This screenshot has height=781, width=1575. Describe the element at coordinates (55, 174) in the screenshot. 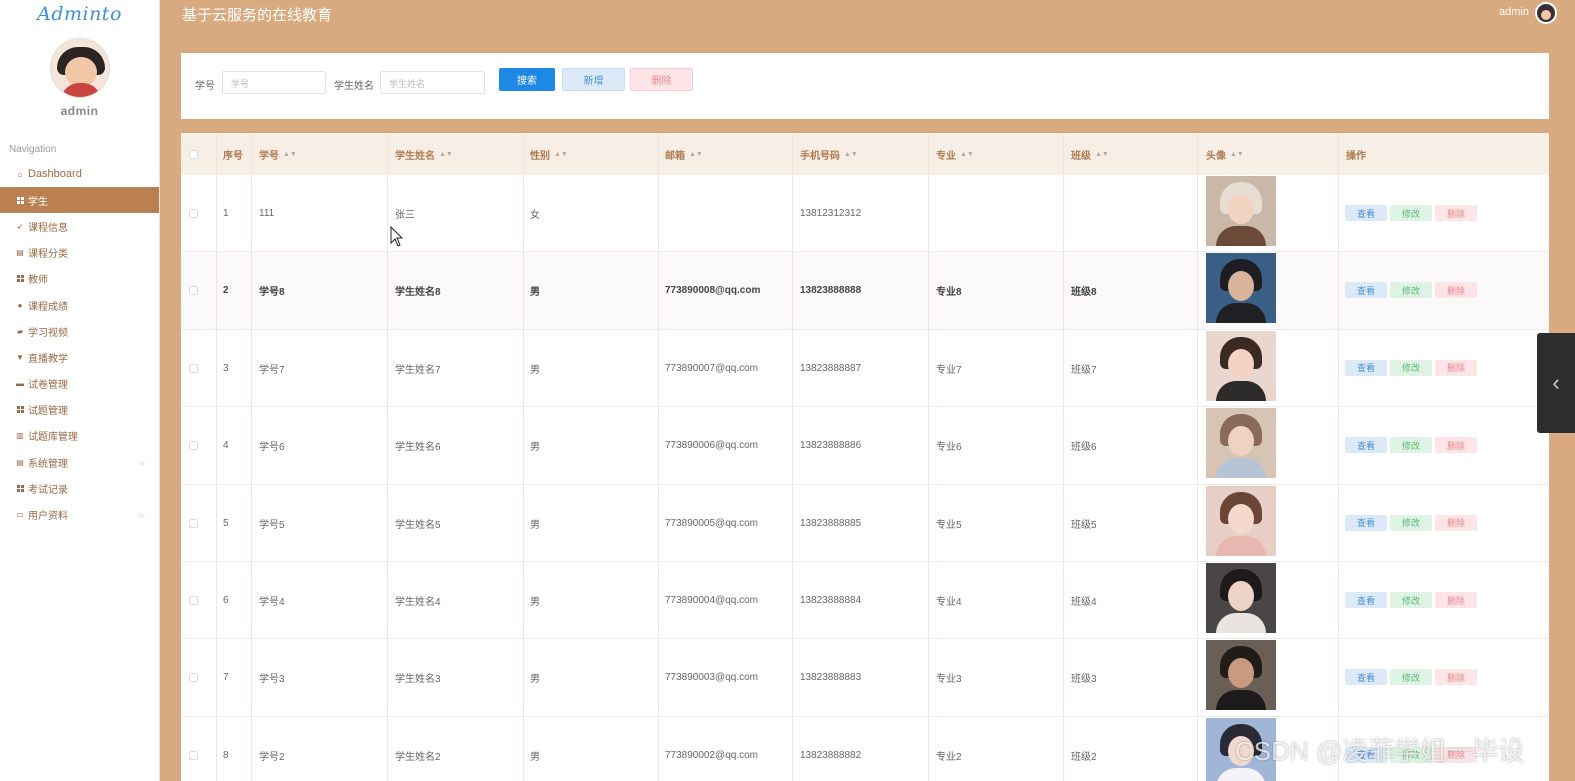

I see `sidebar-item-label: Dashboard` at that location.